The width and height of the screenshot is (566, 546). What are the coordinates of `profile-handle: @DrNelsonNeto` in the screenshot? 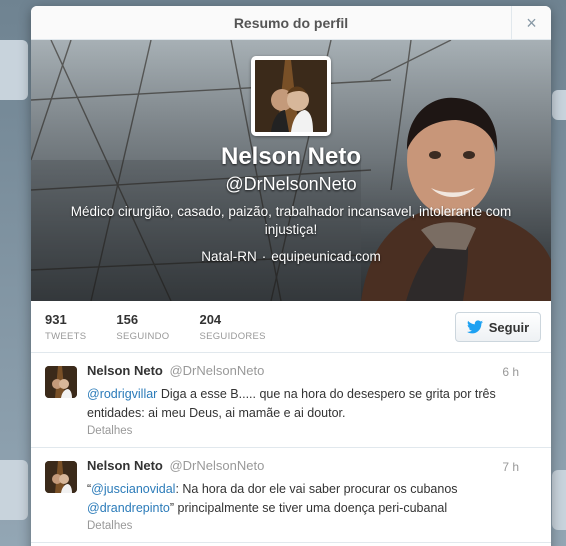 It's located at (291, 184).